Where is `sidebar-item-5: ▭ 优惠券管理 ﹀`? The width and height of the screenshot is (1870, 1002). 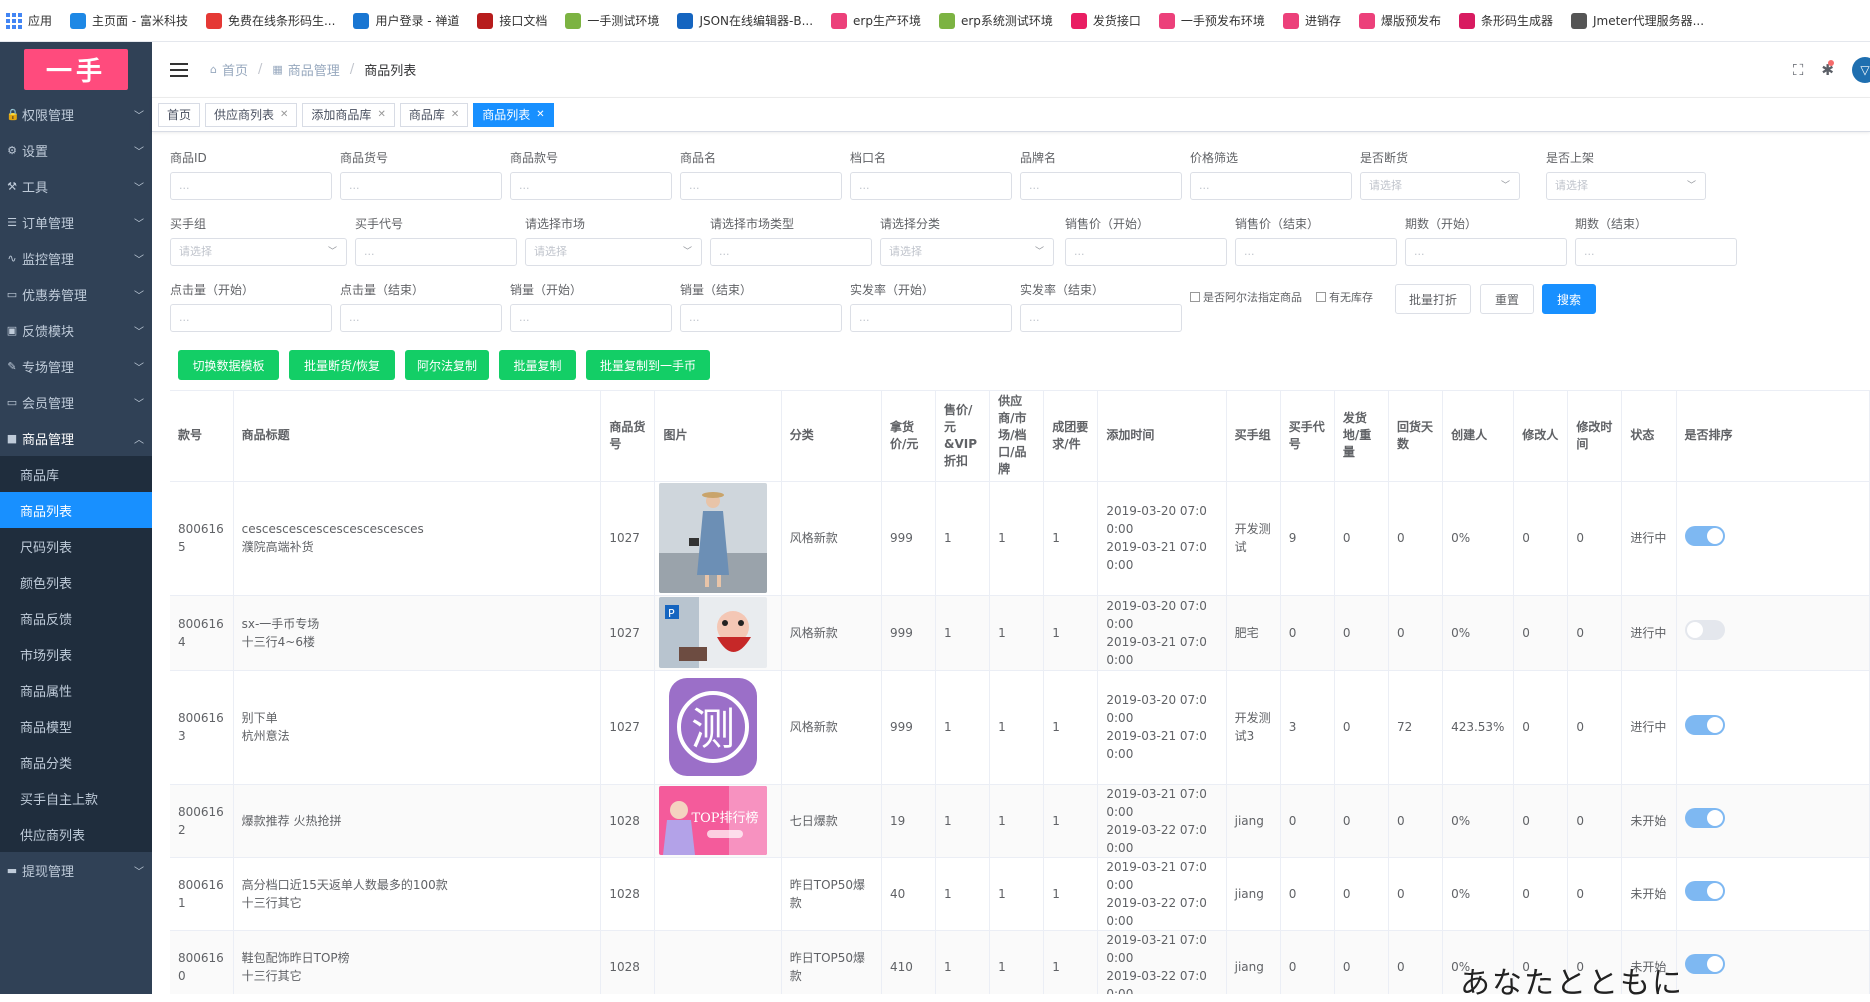
sidebar-item-5: ▭ 优惠券管理 ﹀ is located at coordinates (76, 294).